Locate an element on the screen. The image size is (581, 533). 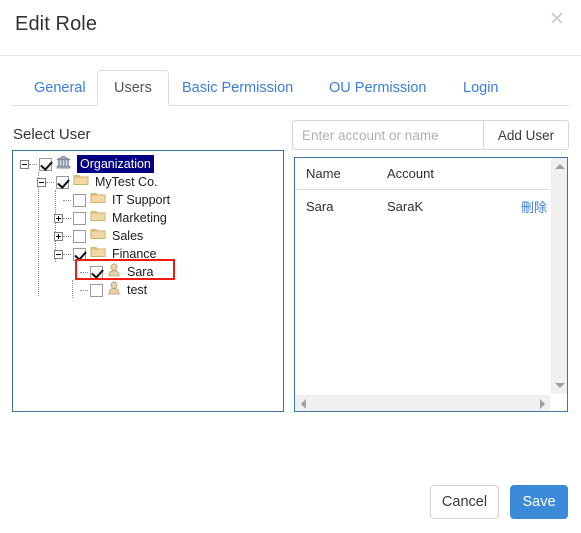
tab-ou-permission: OU Permission is located at coordinates (378, 88).